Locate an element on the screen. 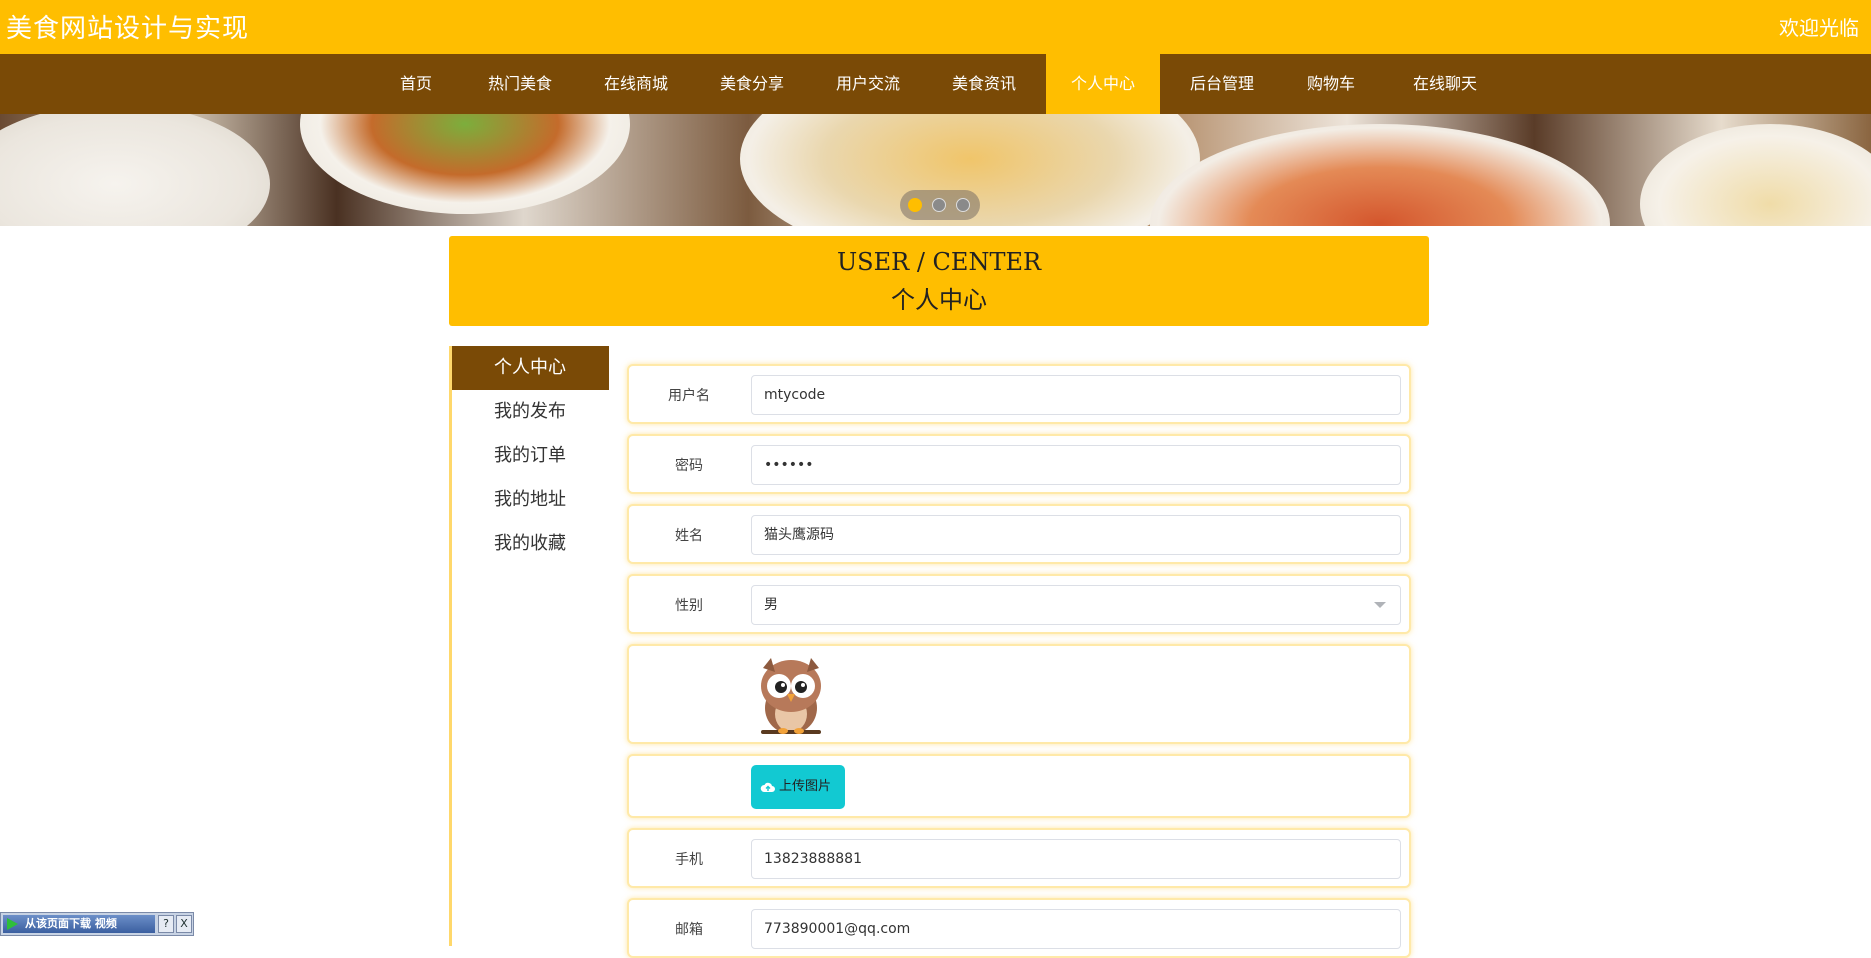  upload-row: 上传图片 is located at coordinates (1019, 786).